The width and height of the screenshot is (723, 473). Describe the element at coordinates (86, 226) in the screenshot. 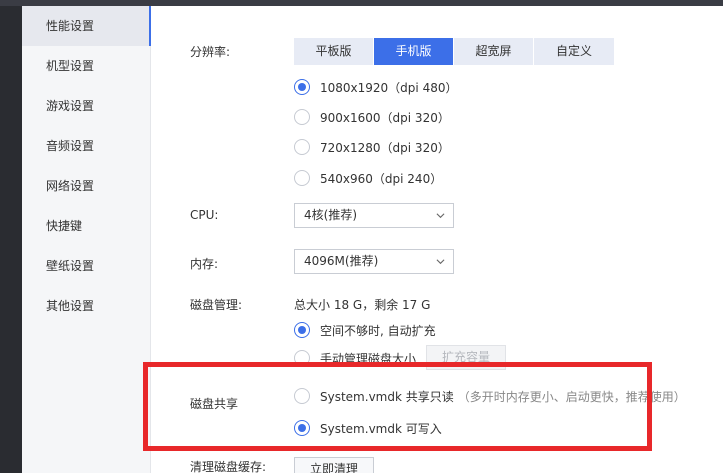

I see `sidebar-item-shortcuts: 快捷键` at that location.